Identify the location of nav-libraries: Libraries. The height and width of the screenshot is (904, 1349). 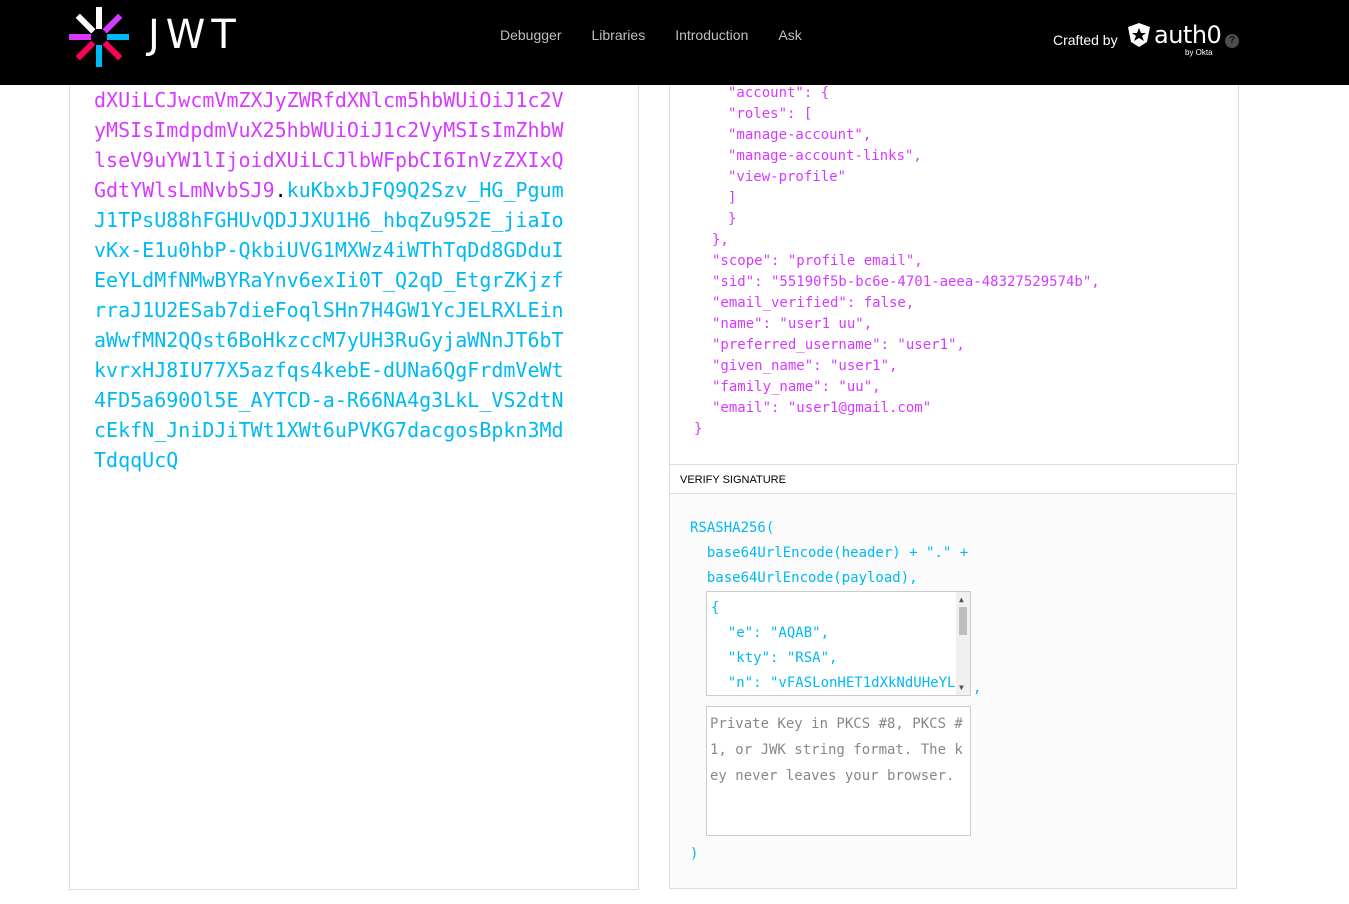
(619, 35).